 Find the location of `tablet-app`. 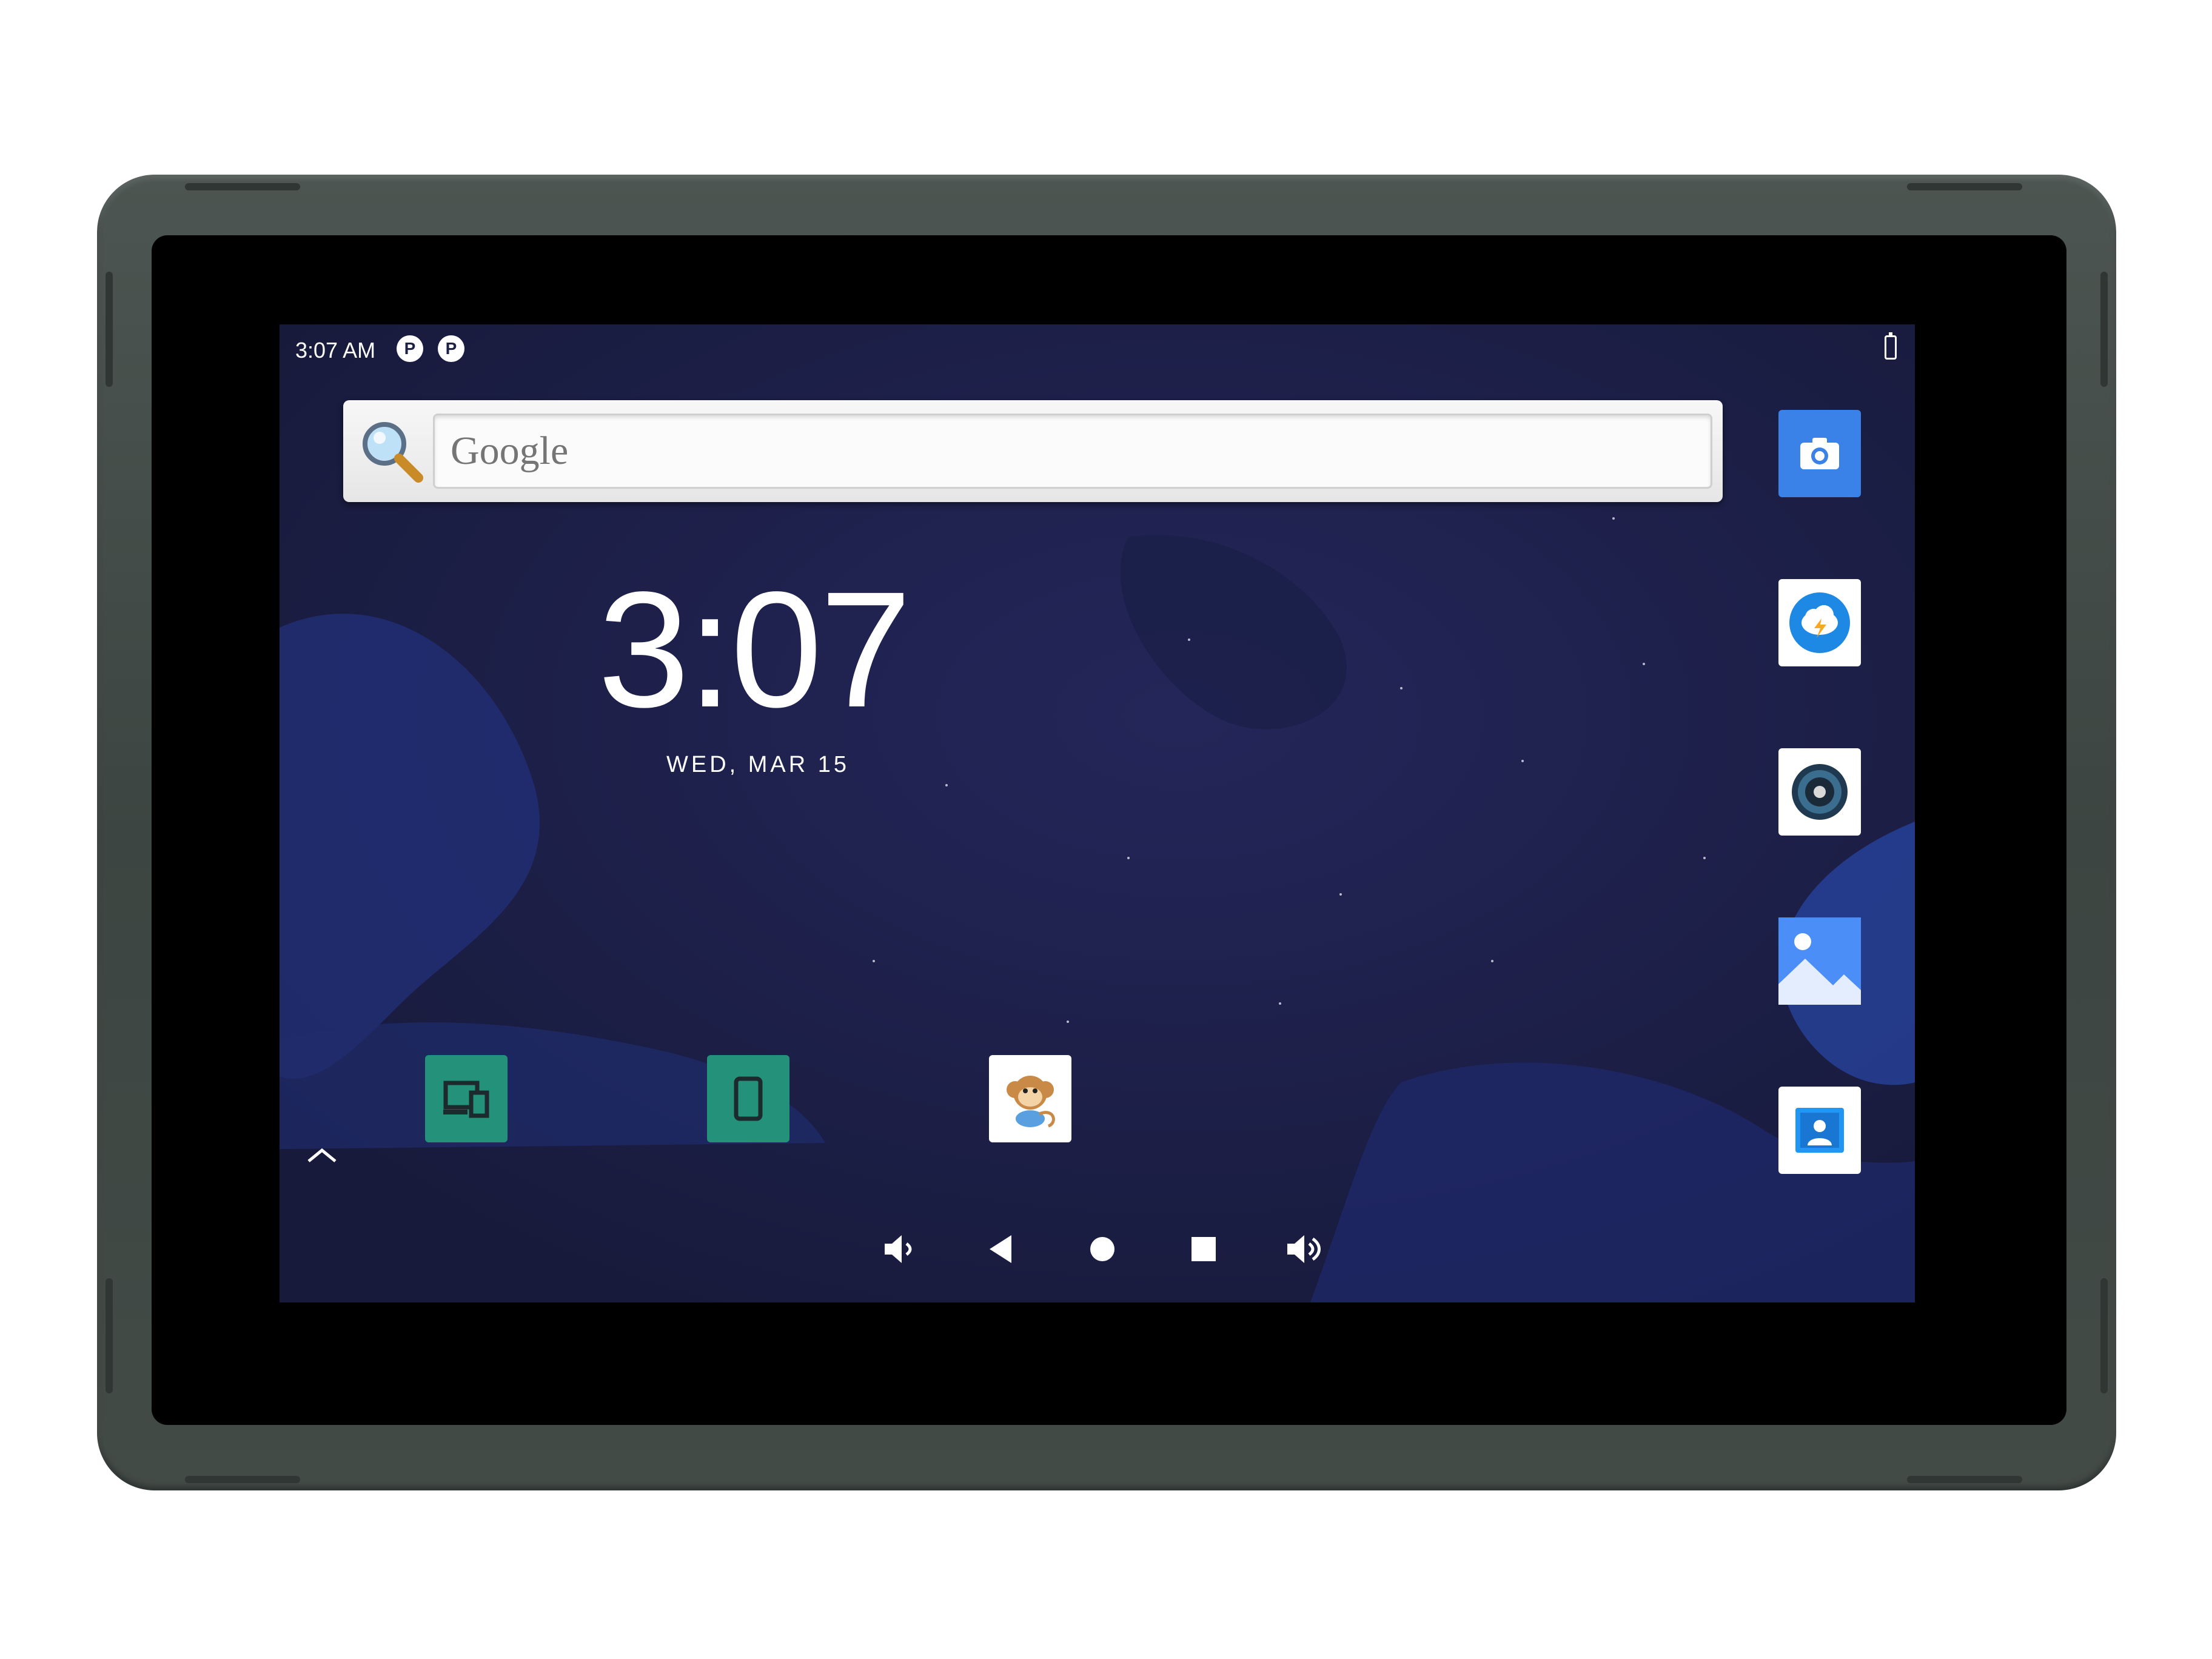

tablet-app is located at coordinates (748, 1098).